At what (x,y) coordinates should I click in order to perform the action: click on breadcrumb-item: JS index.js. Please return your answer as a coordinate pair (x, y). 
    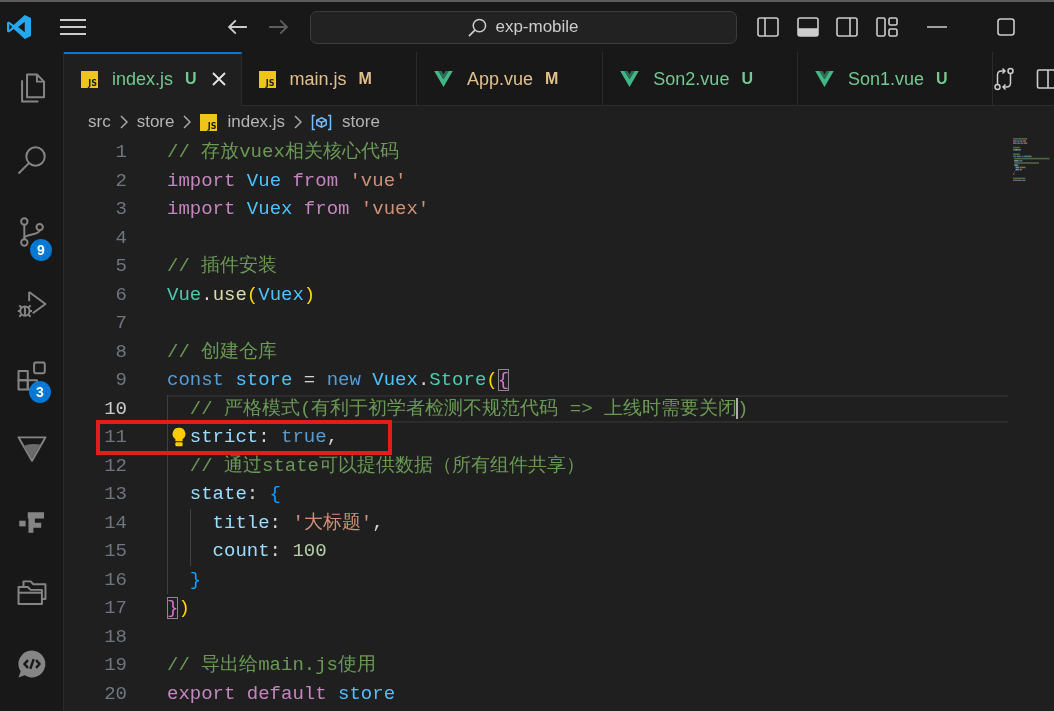
    Looking at the image, I should click on (243, 122).